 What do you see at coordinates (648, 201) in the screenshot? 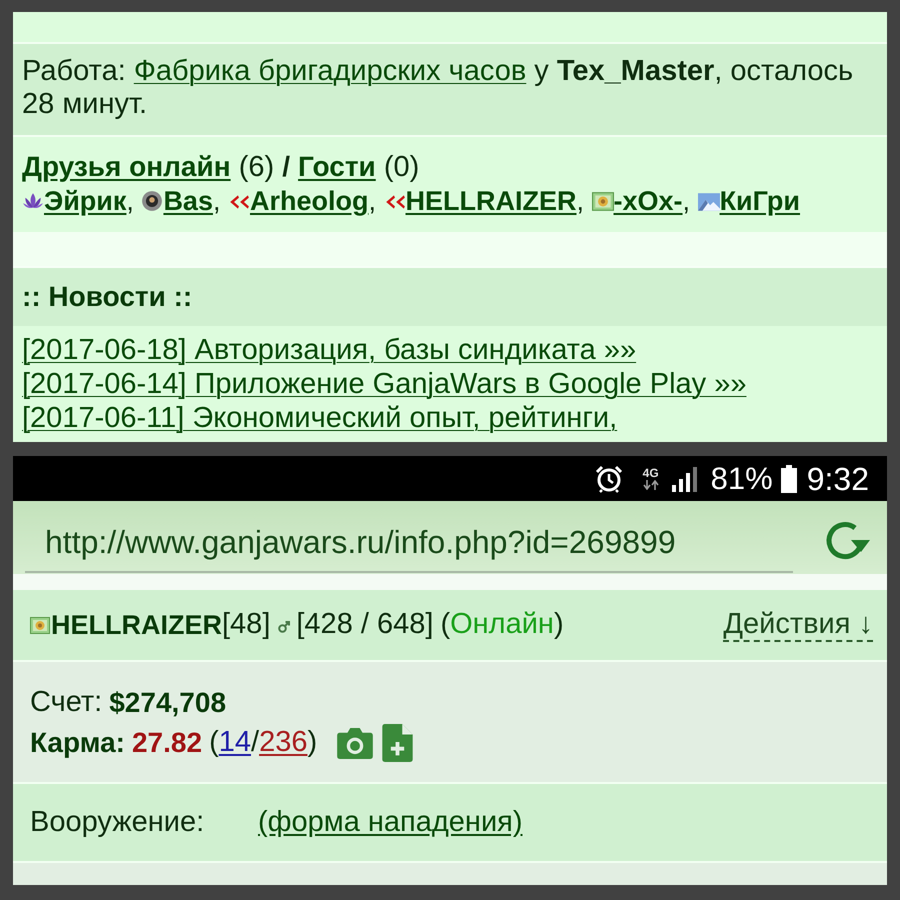
I see `friend-link: -xOx-` at bounding box center [648, 201].